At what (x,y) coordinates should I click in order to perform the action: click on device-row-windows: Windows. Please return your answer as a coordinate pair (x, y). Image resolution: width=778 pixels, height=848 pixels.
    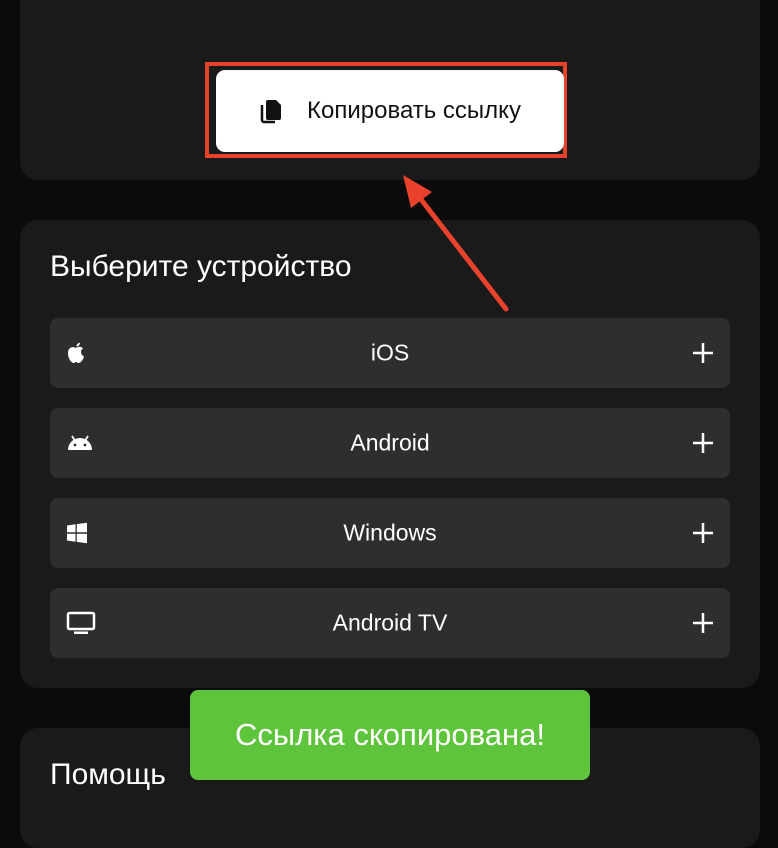
    Looking at the image, I should click on (390, 533).